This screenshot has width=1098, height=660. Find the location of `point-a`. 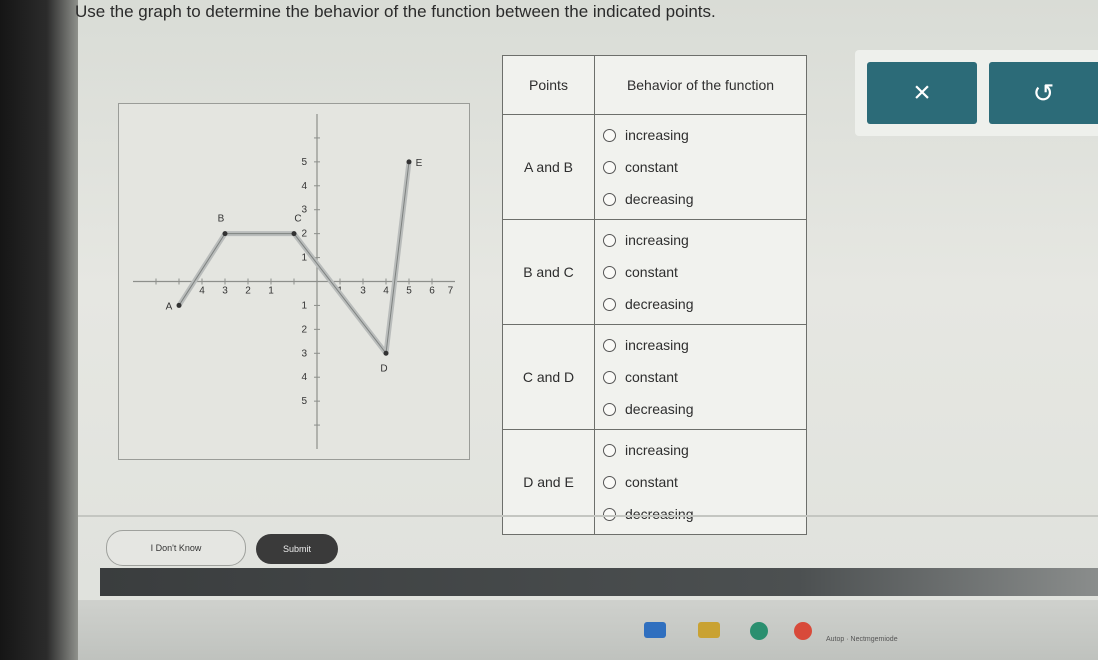

point-a is located at coordinates (179, 305).